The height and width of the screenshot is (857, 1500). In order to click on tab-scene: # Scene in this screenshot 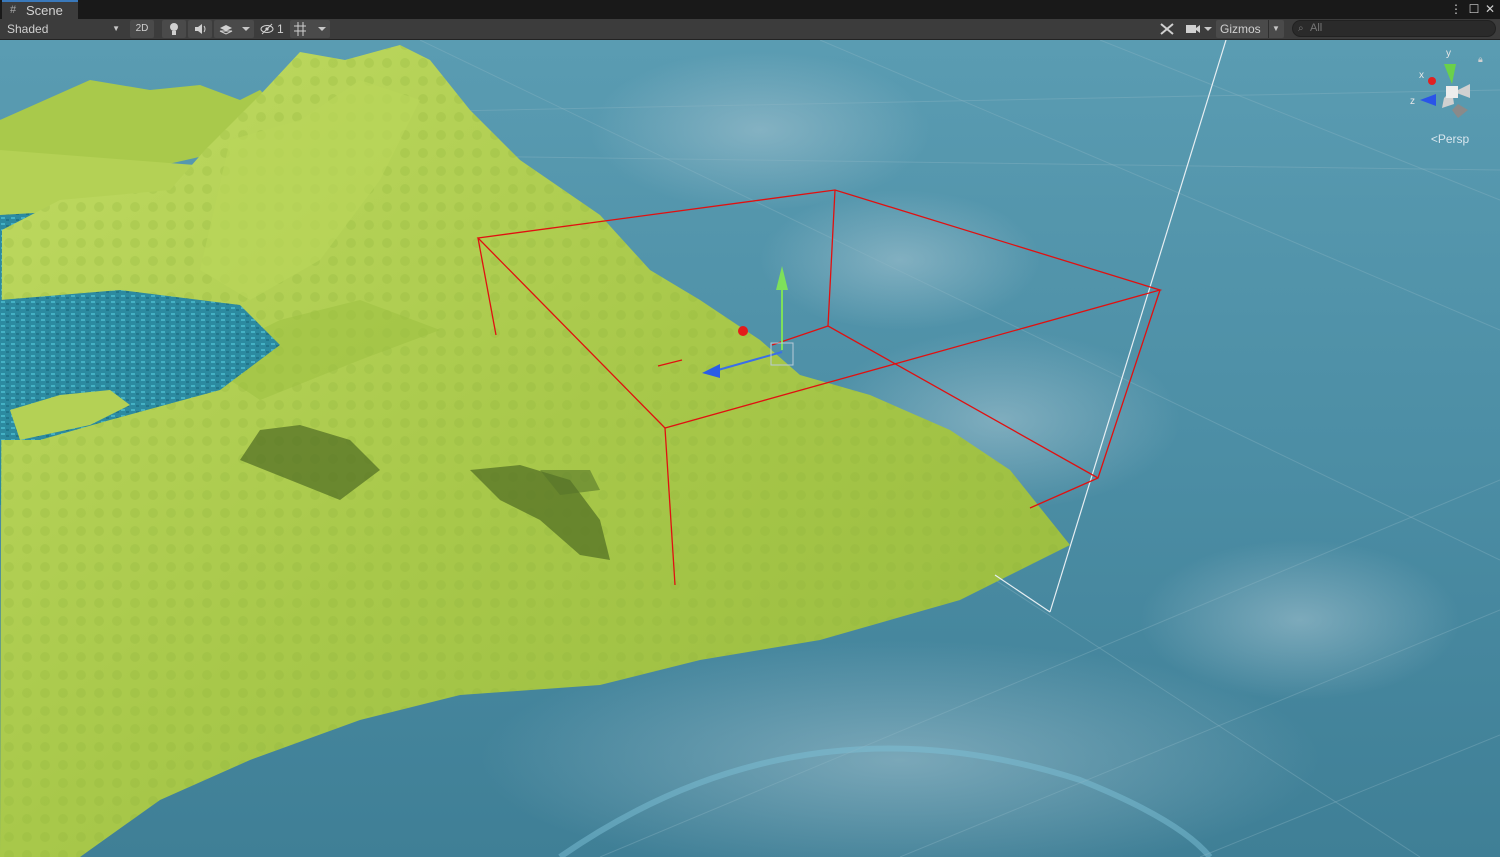, I will do `click(40, 9)`.